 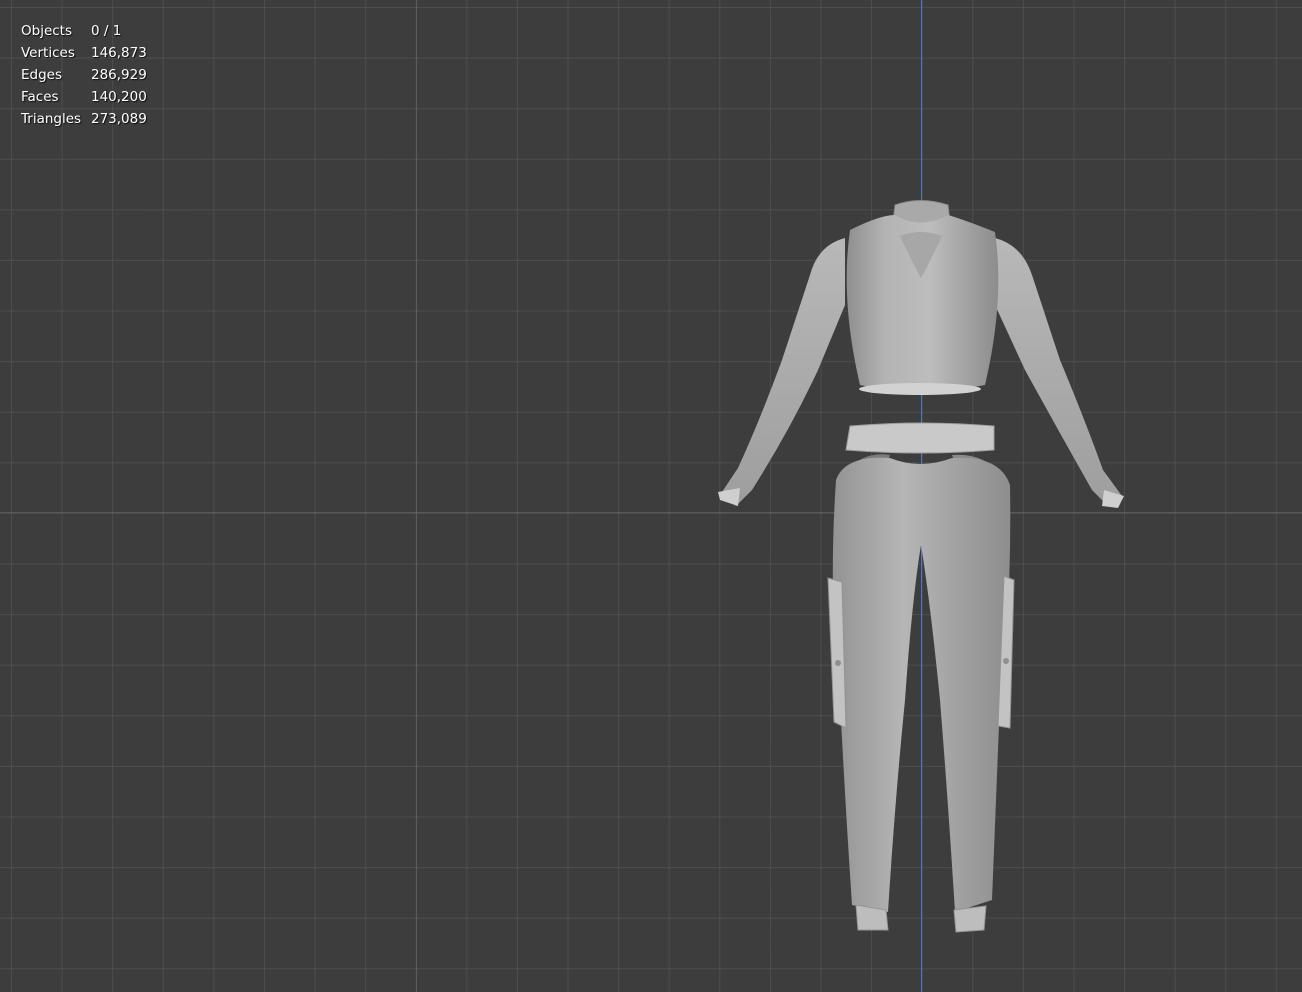 What do you see at coordinates (47, 31) in the screenshot?
I see `stat-label: Objects` at bounding box center [47, 31].